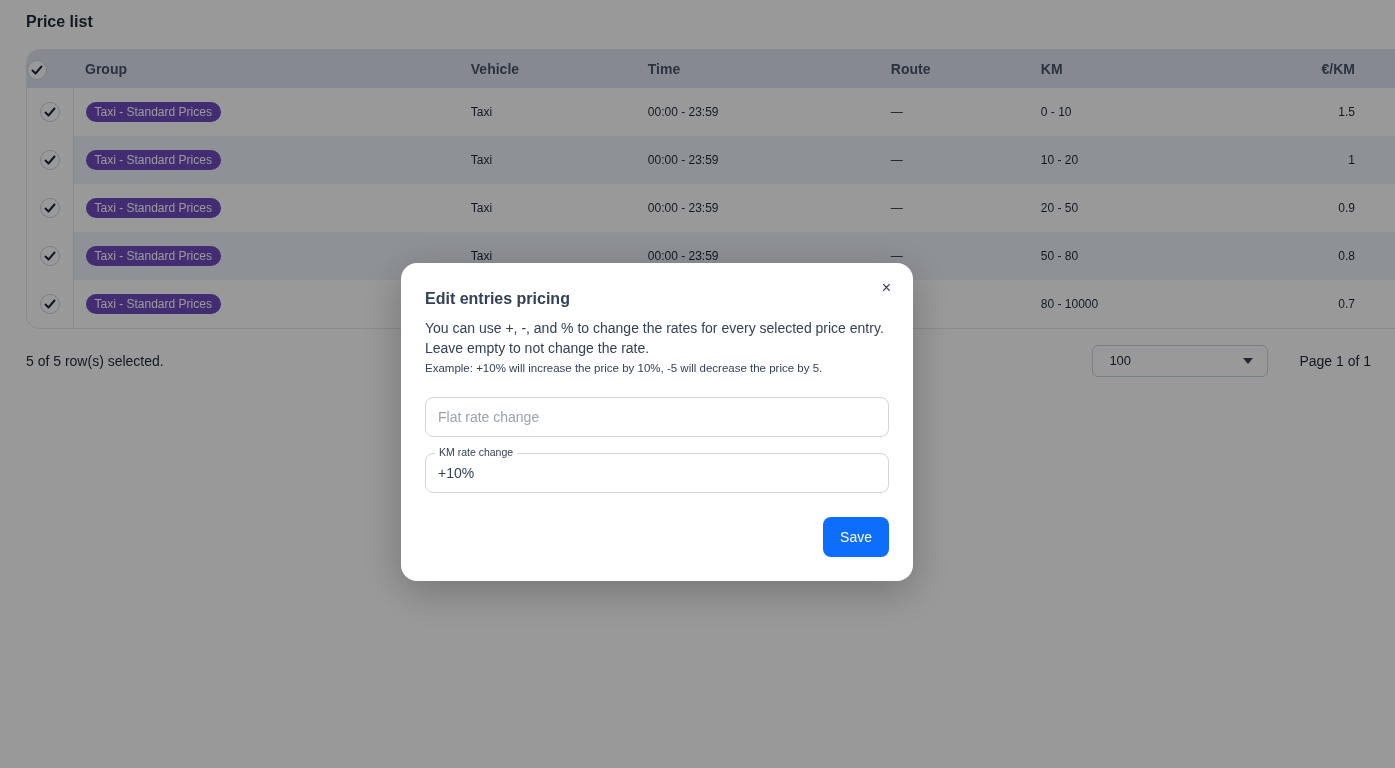  I want to click on dialog-description: You can use +, -, and % to change the rates for every selected price entry. Leave empty to not change the rate., so click(655, 339).